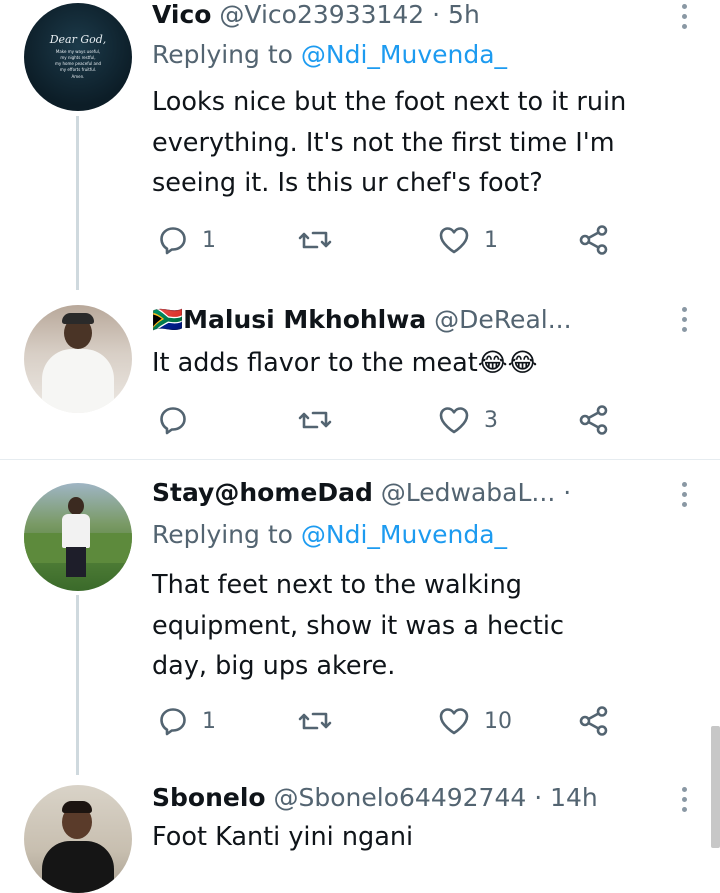 The image size is (720, 893). I want to click on tweet-header: 🇿🇦Malusi Mkhohlwa @DeReal... · 4h, so click(366, 323).